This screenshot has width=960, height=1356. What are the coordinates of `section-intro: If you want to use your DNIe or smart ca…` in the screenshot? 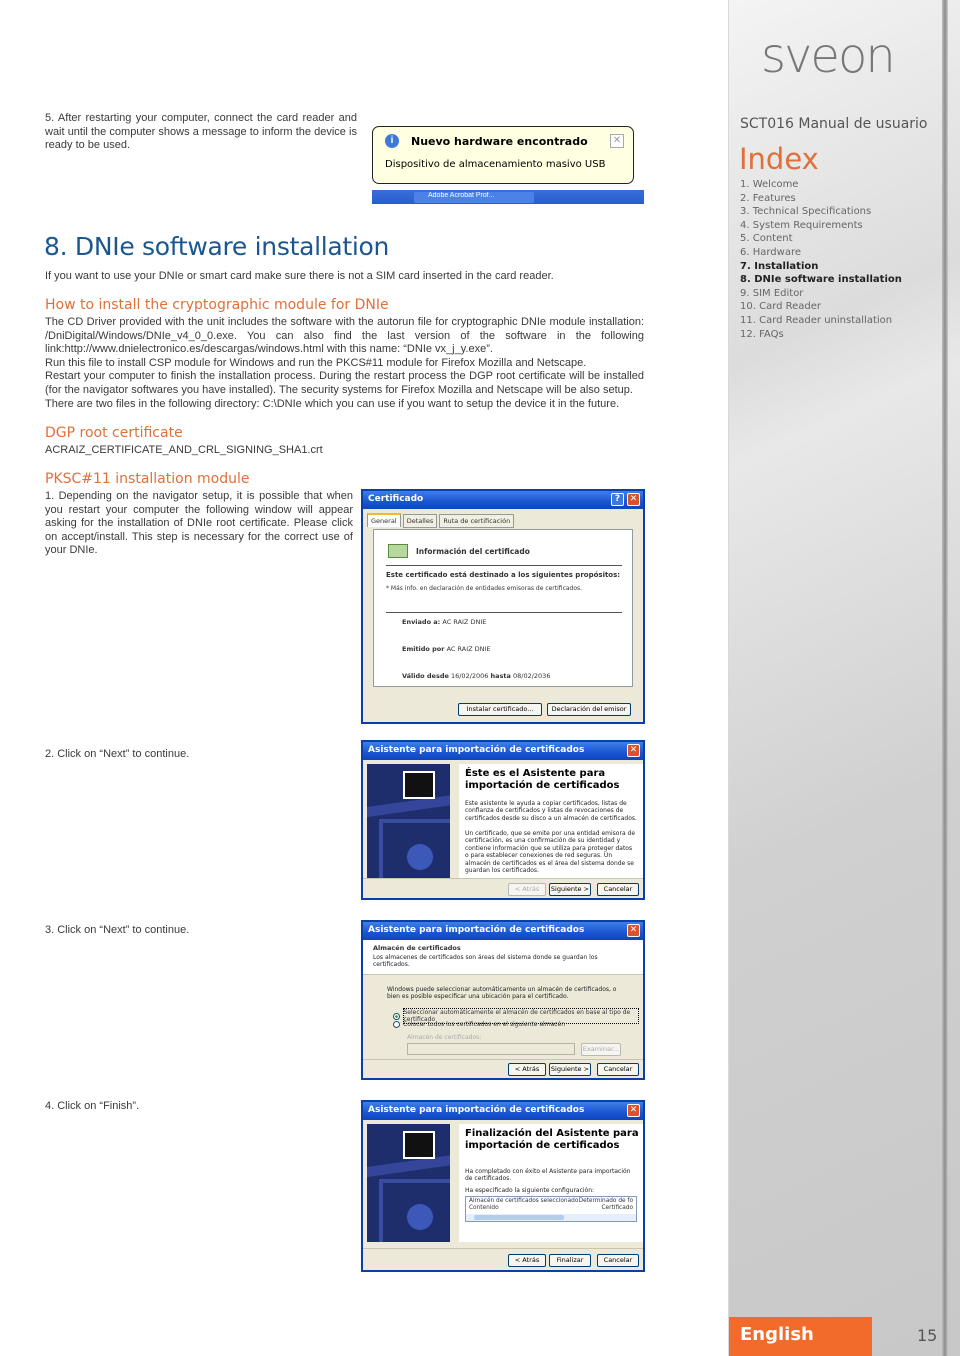 It's located at (299, 276).